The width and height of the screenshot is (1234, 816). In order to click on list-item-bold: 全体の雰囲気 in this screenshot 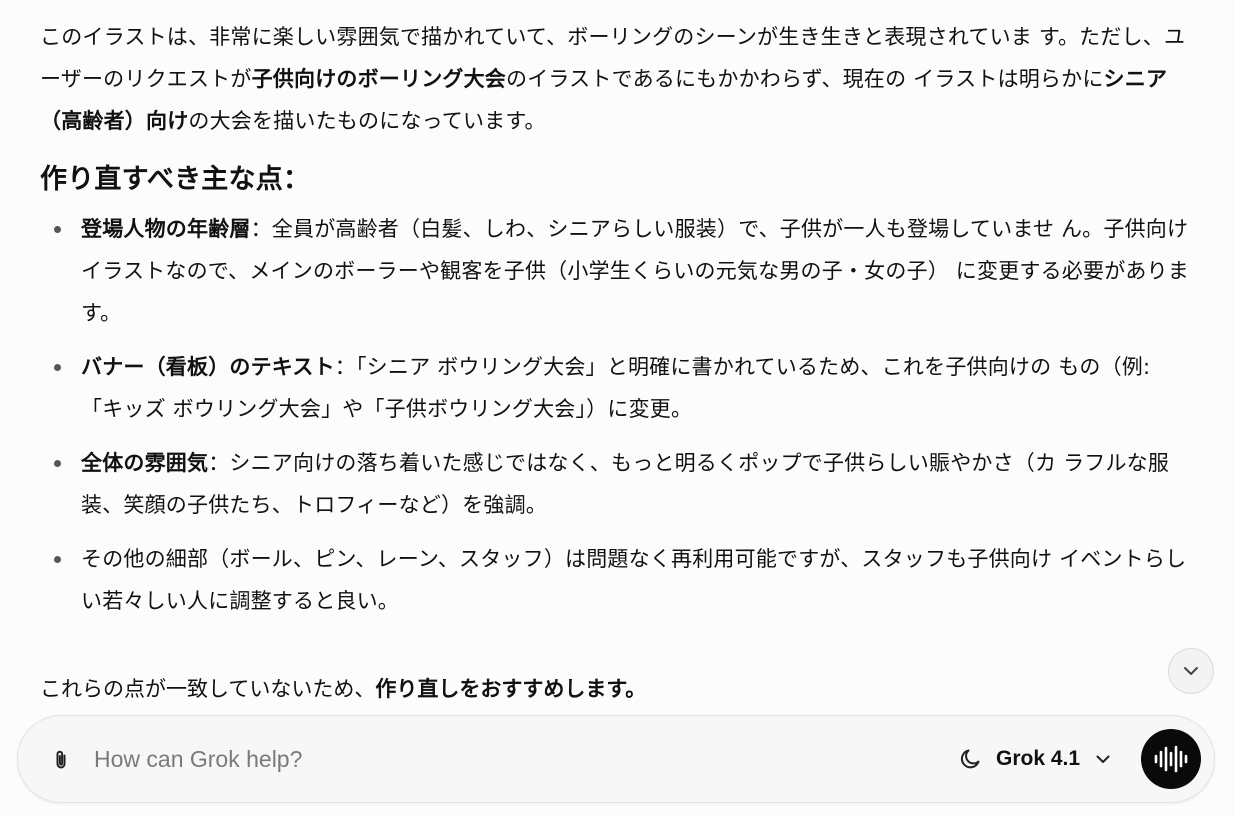, I will do `click(145, 463)`.